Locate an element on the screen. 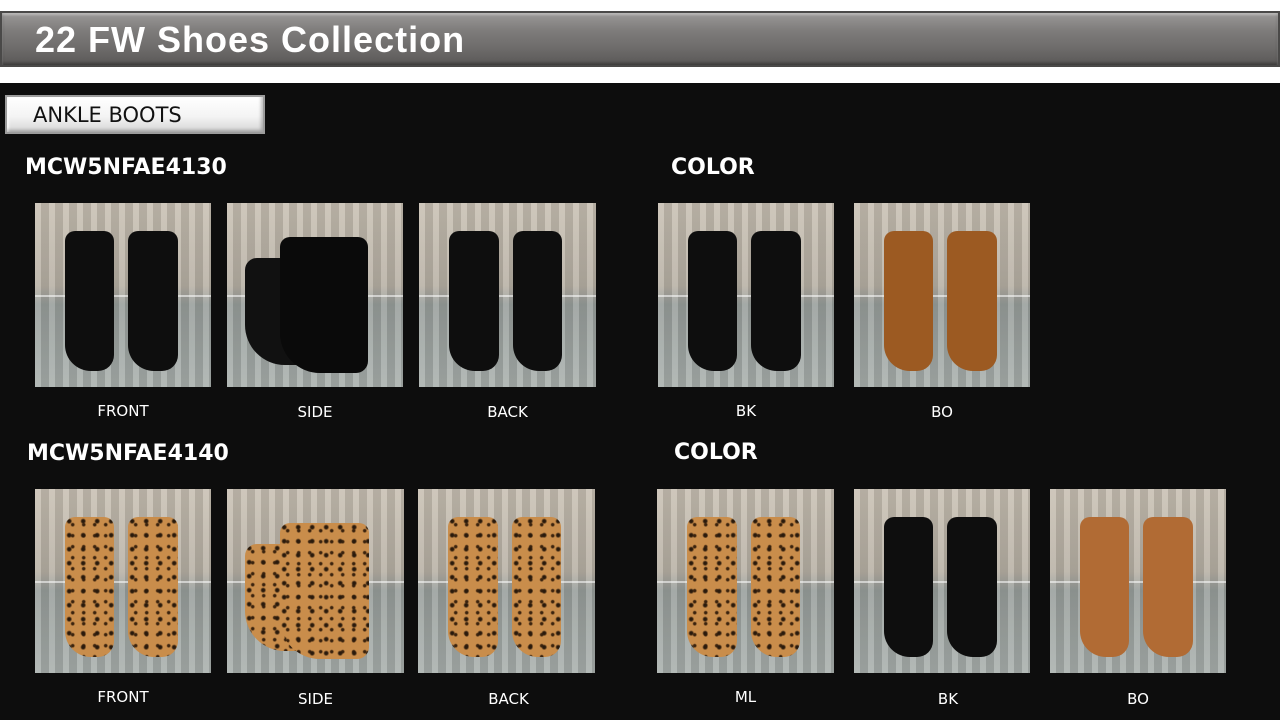 Image resolution: width=1280 pixels, height=720 pixels. product-1-color-bk-photo is located at coordinates (746, 295).